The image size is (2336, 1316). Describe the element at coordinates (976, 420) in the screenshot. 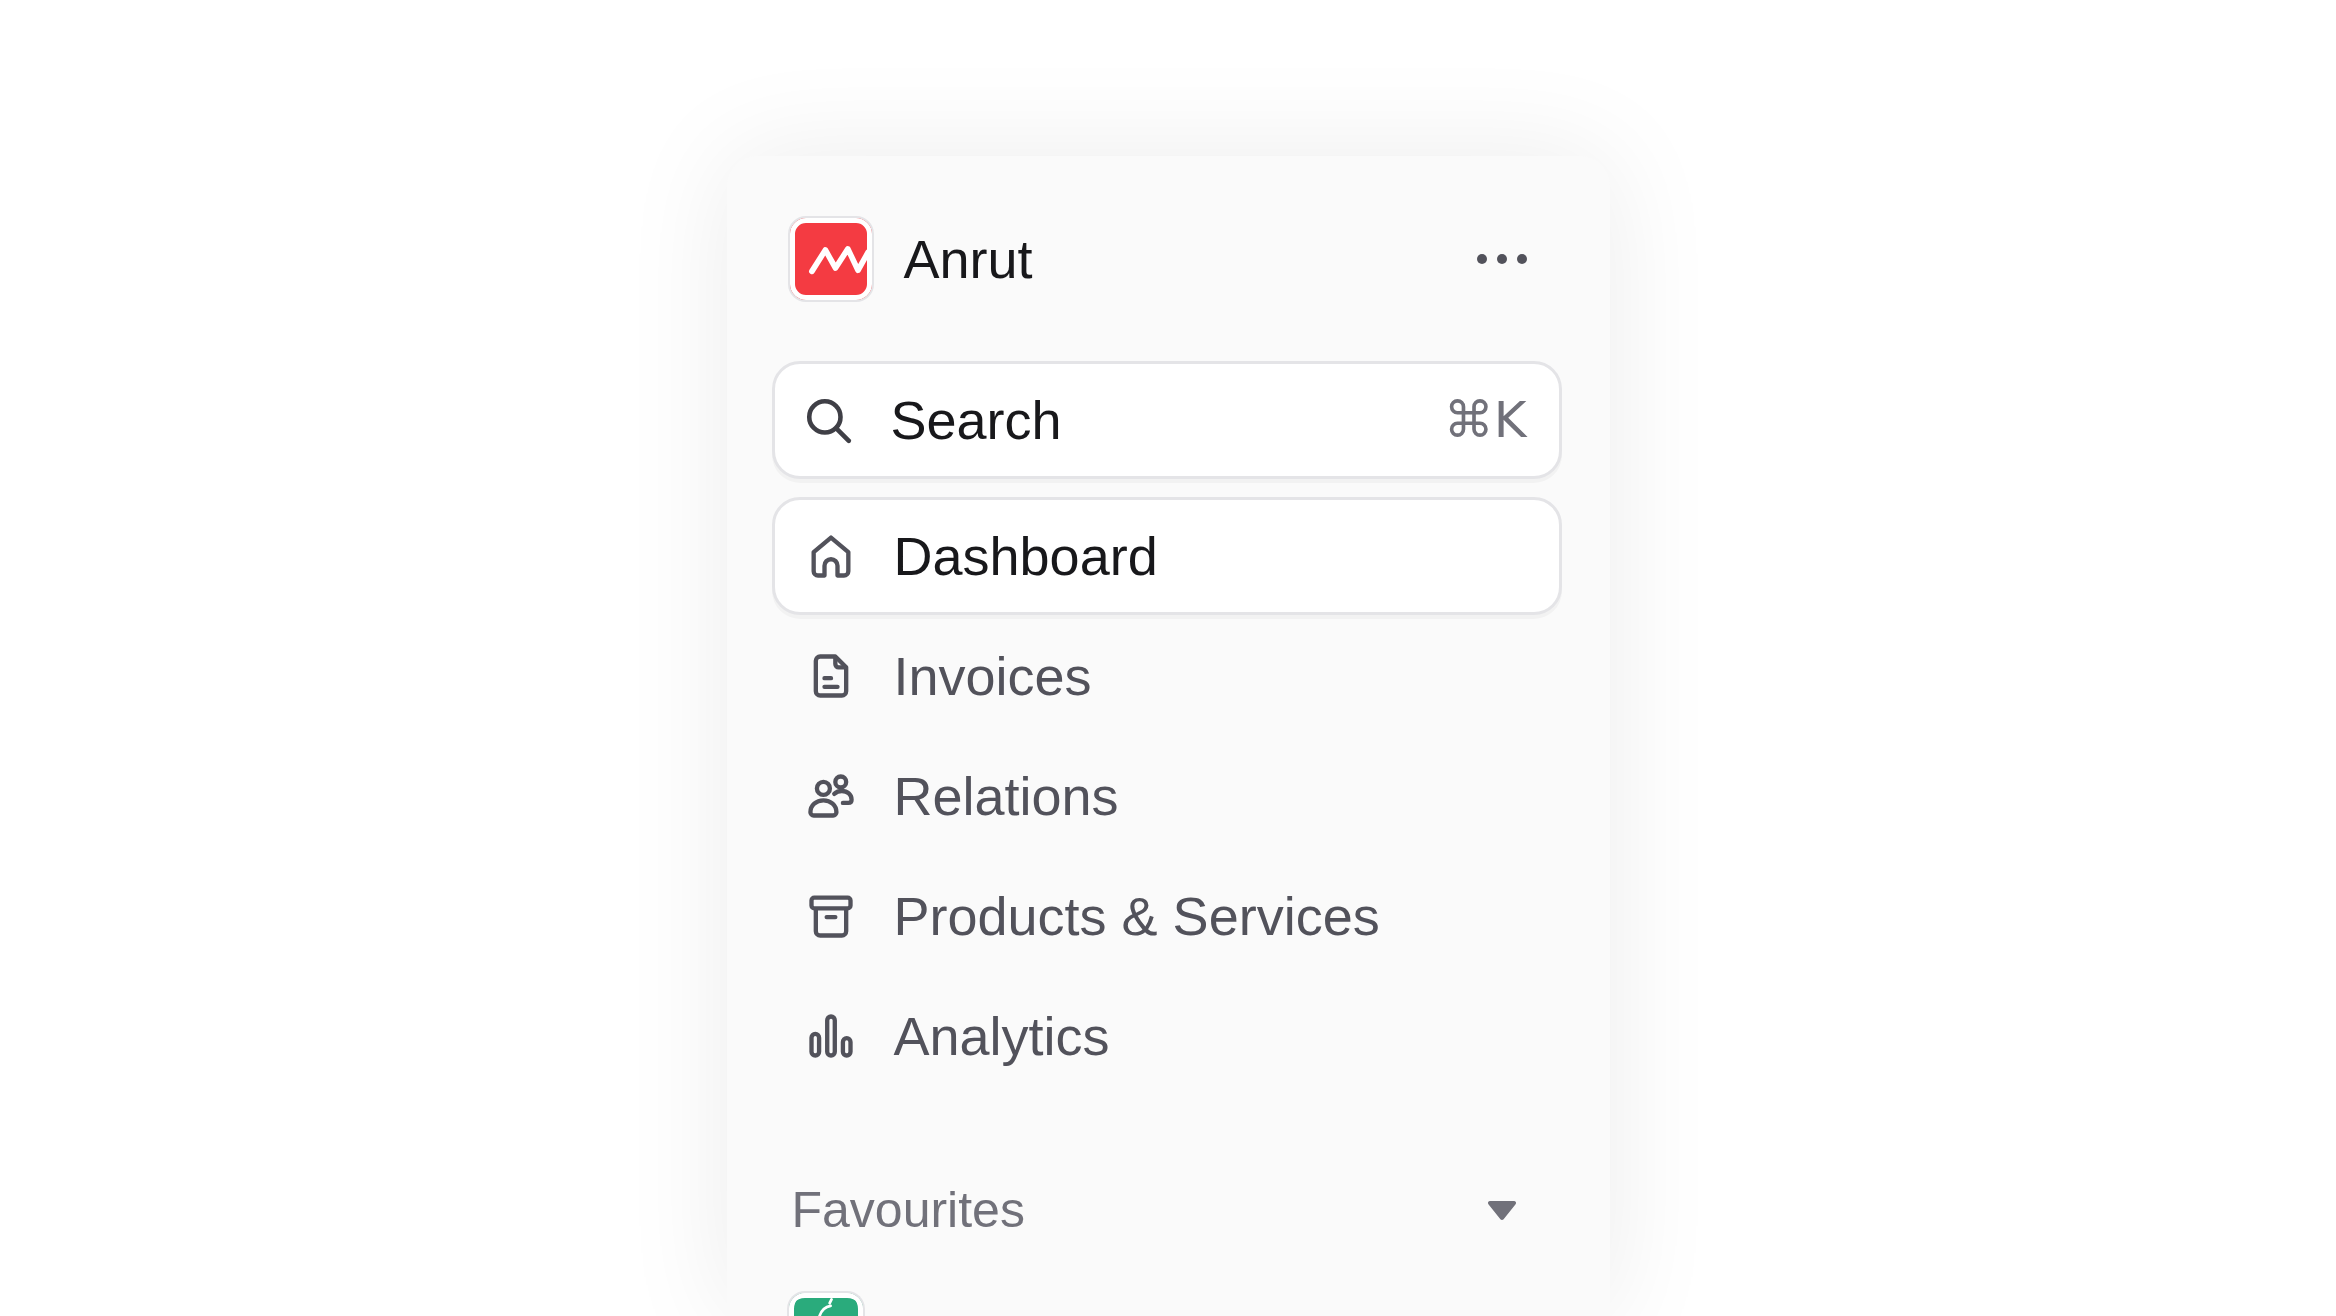

I see `search-input: Search` at that location.